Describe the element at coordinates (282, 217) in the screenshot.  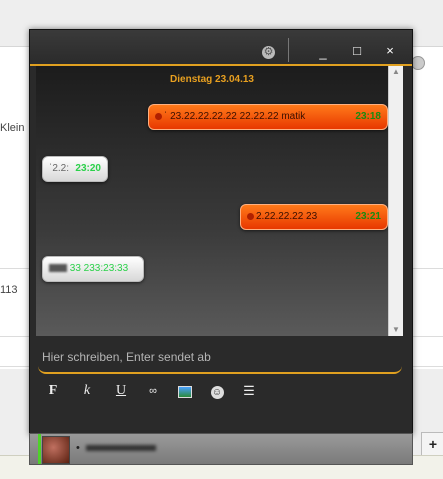
I see `message-text: 2.22.22.22 23` at that location.